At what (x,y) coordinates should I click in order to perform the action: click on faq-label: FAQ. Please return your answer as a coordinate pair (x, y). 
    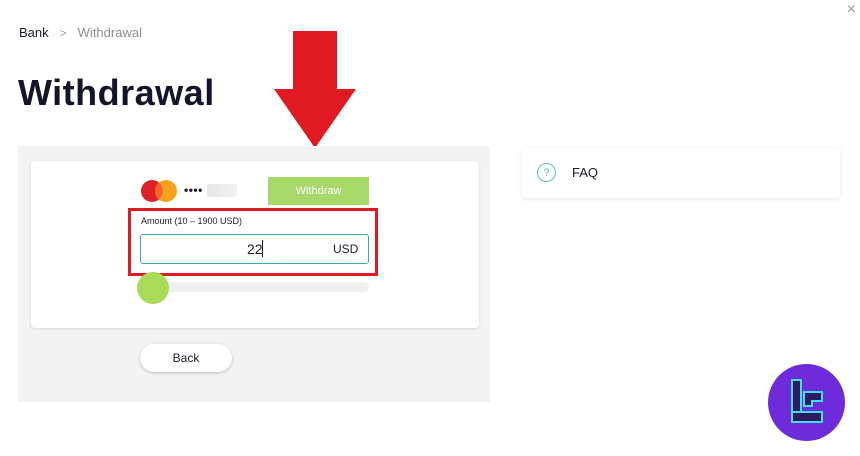
    Looking at the image, I should click on (585, 172).